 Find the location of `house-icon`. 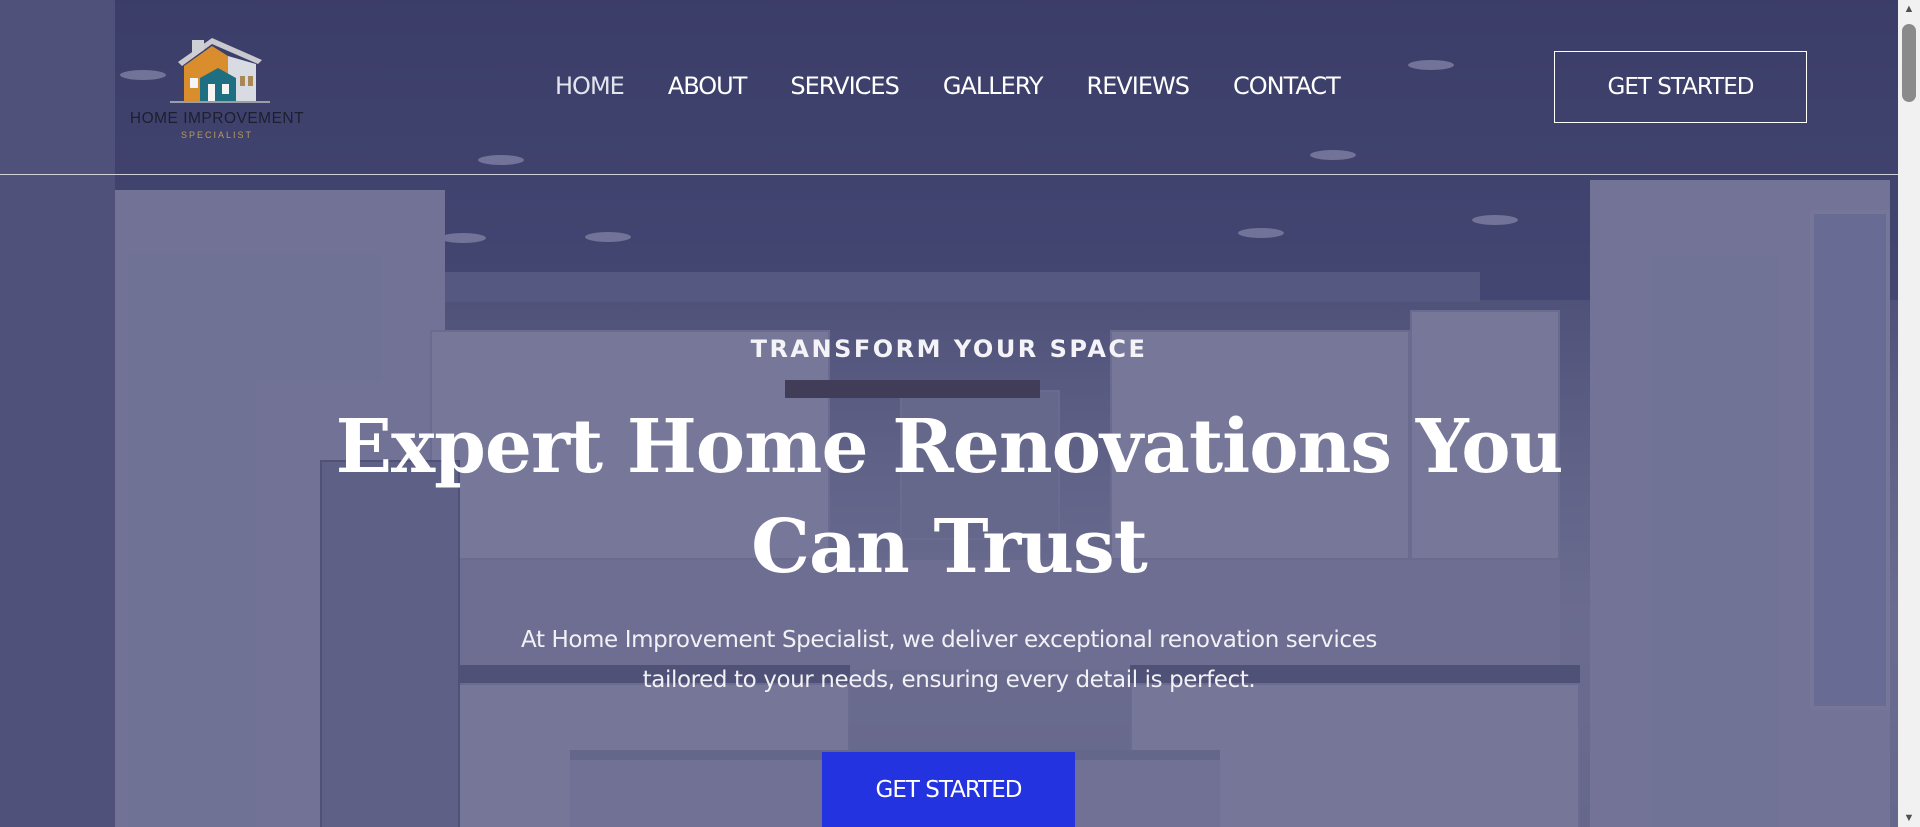

house-icon is located at coordinates (220, 70).